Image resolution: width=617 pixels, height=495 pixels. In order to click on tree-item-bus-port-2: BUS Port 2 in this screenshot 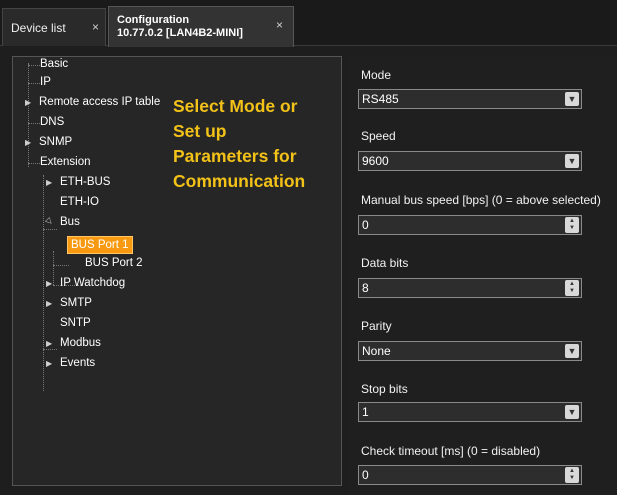, I will do `click(114, 263)`.